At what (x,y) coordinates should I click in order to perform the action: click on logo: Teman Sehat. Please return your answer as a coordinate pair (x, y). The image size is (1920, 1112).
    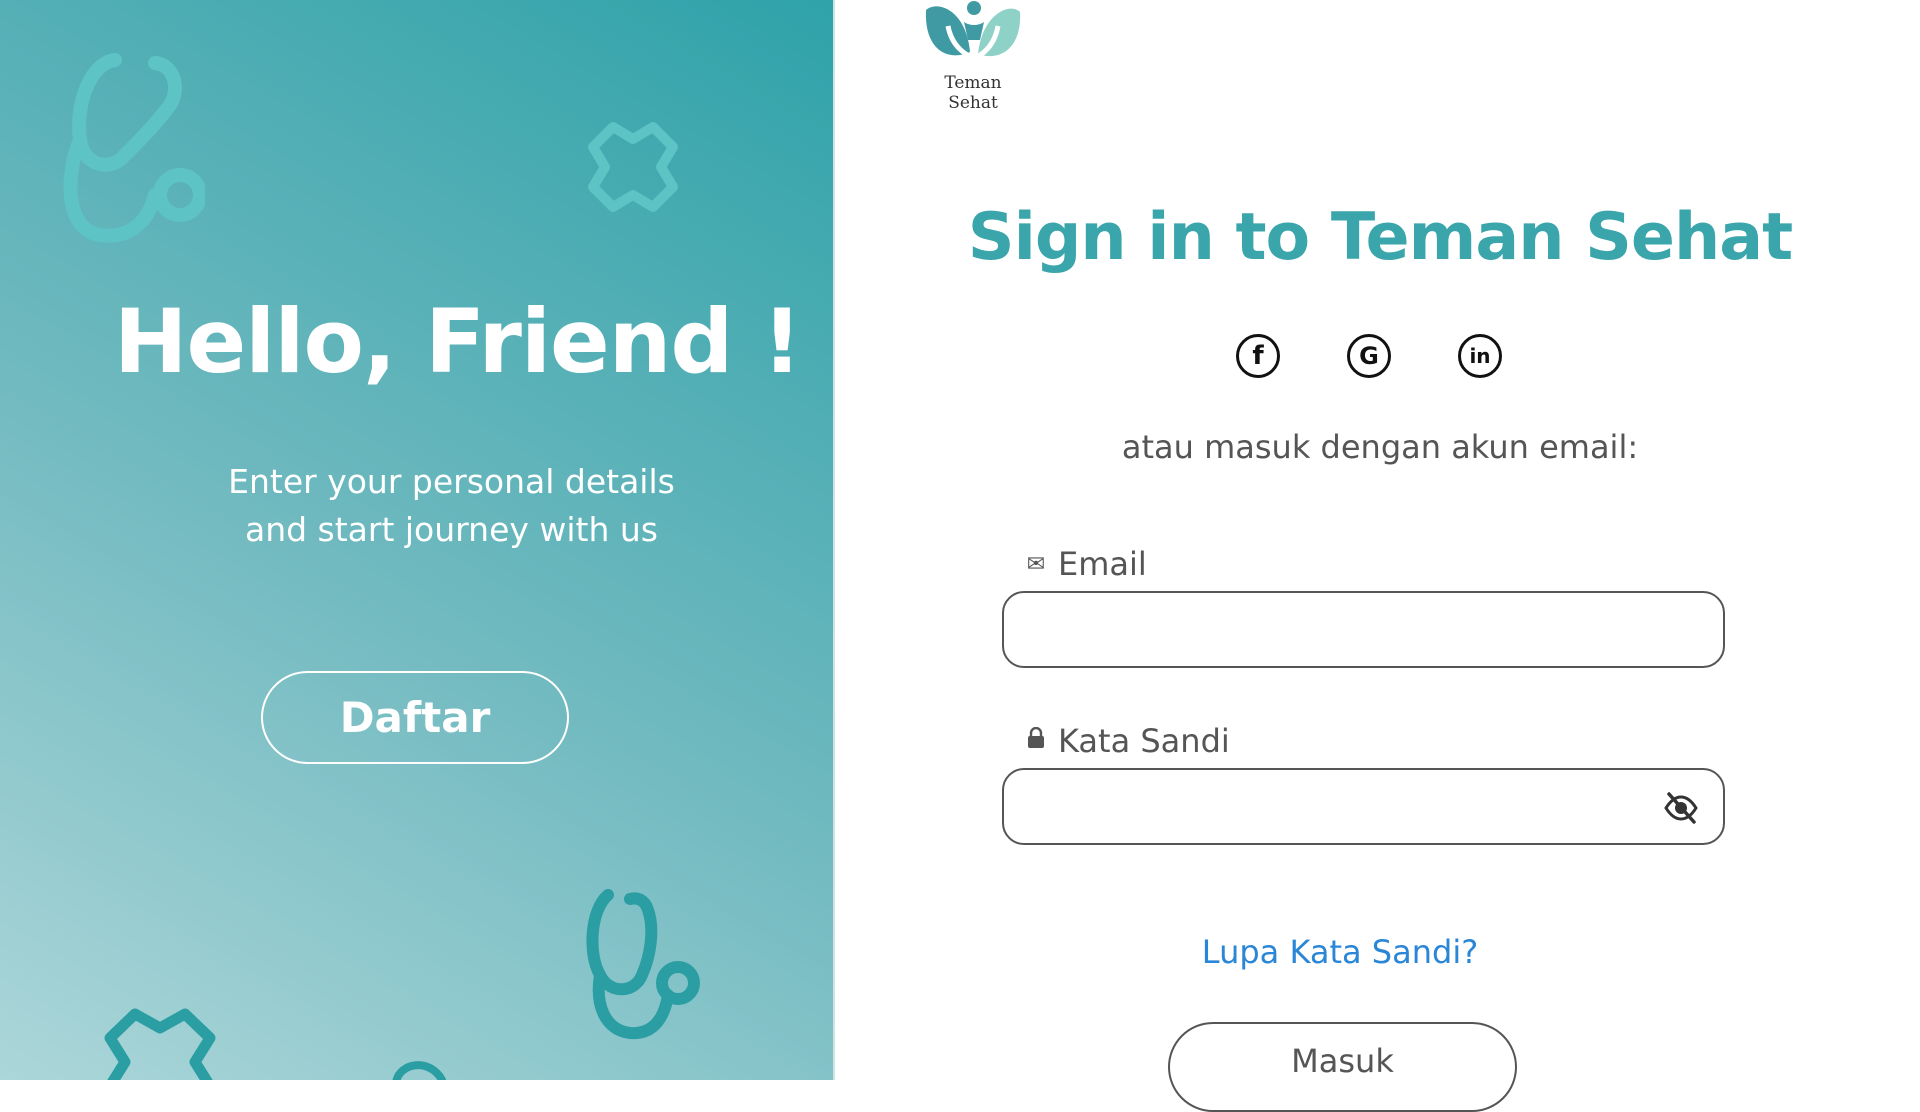
    Looking at the image, I should click on (973, 56).